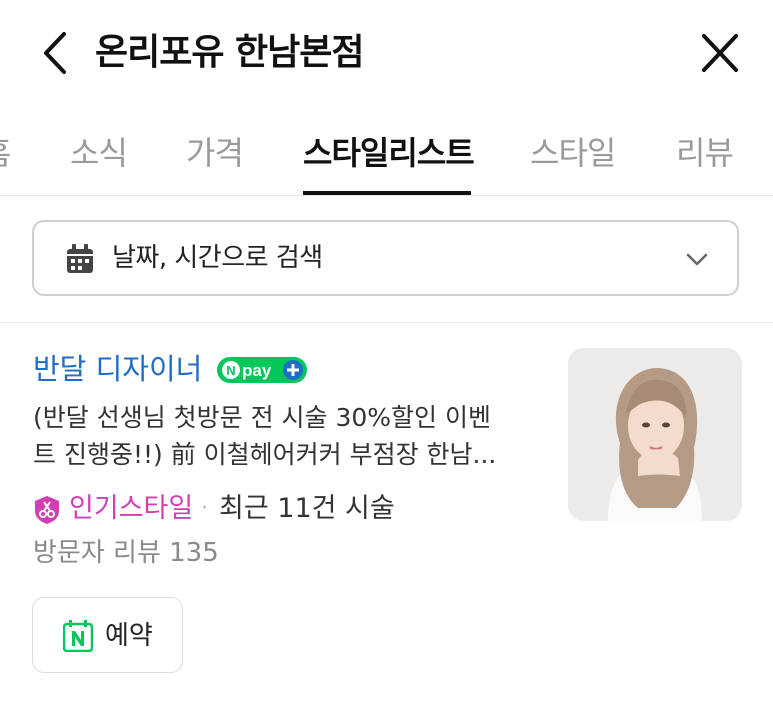 Image resolution: width=773 pixels, height=703 pixels. I want to click on svg-text: N, so click(230, 370).